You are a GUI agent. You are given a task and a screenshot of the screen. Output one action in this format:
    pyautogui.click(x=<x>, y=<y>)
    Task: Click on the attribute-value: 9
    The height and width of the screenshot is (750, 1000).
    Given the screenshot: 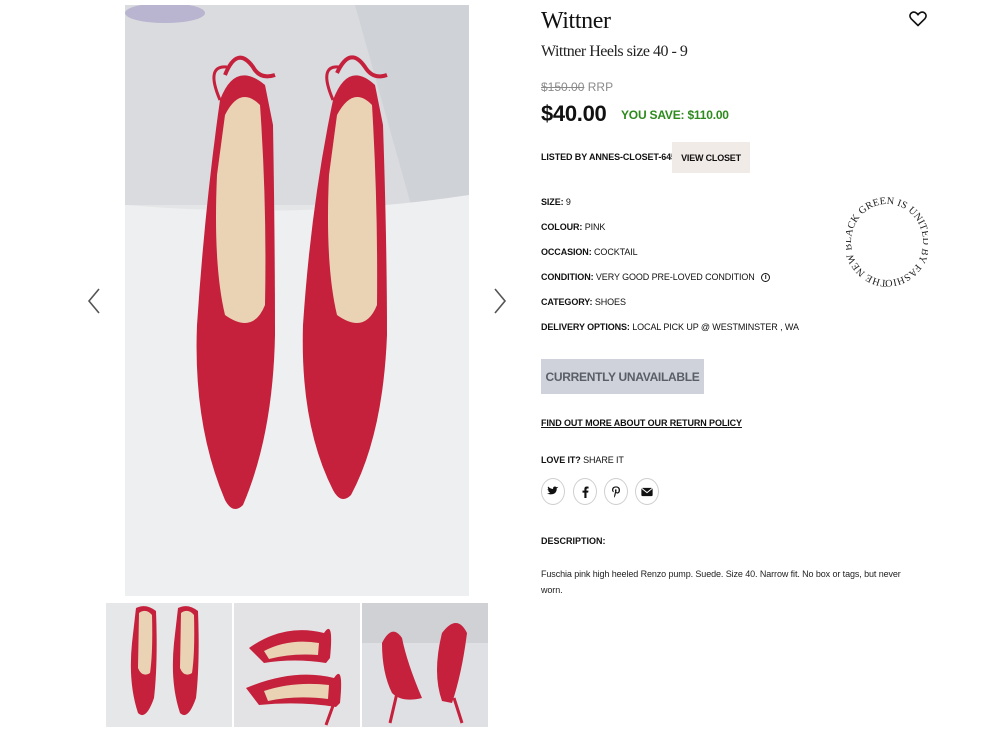 What is the action you would take?
    pyautogui.click(x=568, y=202)
    